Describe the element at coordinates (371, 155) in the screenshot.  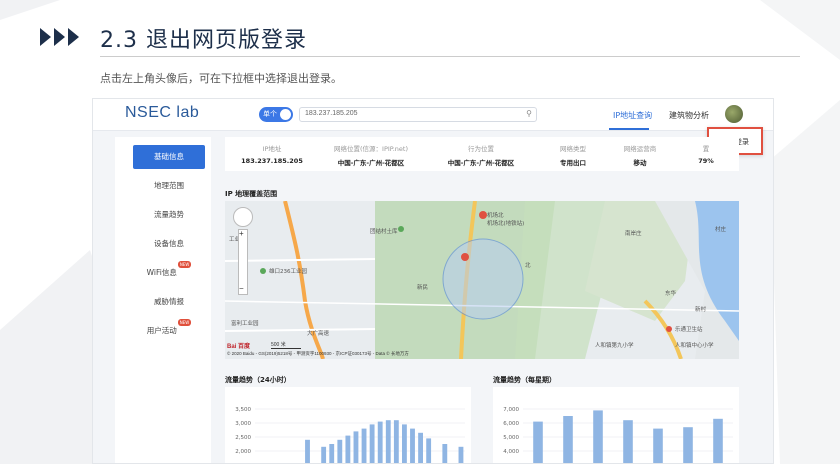
I see `info-cell-network-location: 网络位置(信源：IPIP.net) 中国-广东-广州-花都区` at that location.